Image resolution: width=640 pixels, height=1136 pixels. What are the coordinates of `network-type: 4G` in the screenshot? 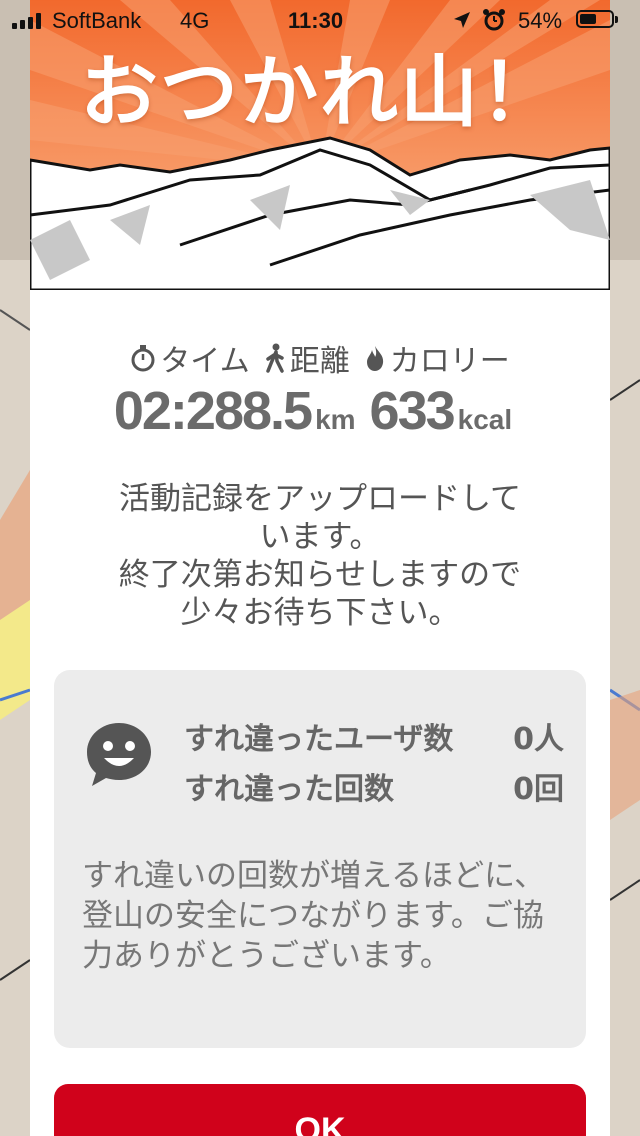 It's located at (195, 20).